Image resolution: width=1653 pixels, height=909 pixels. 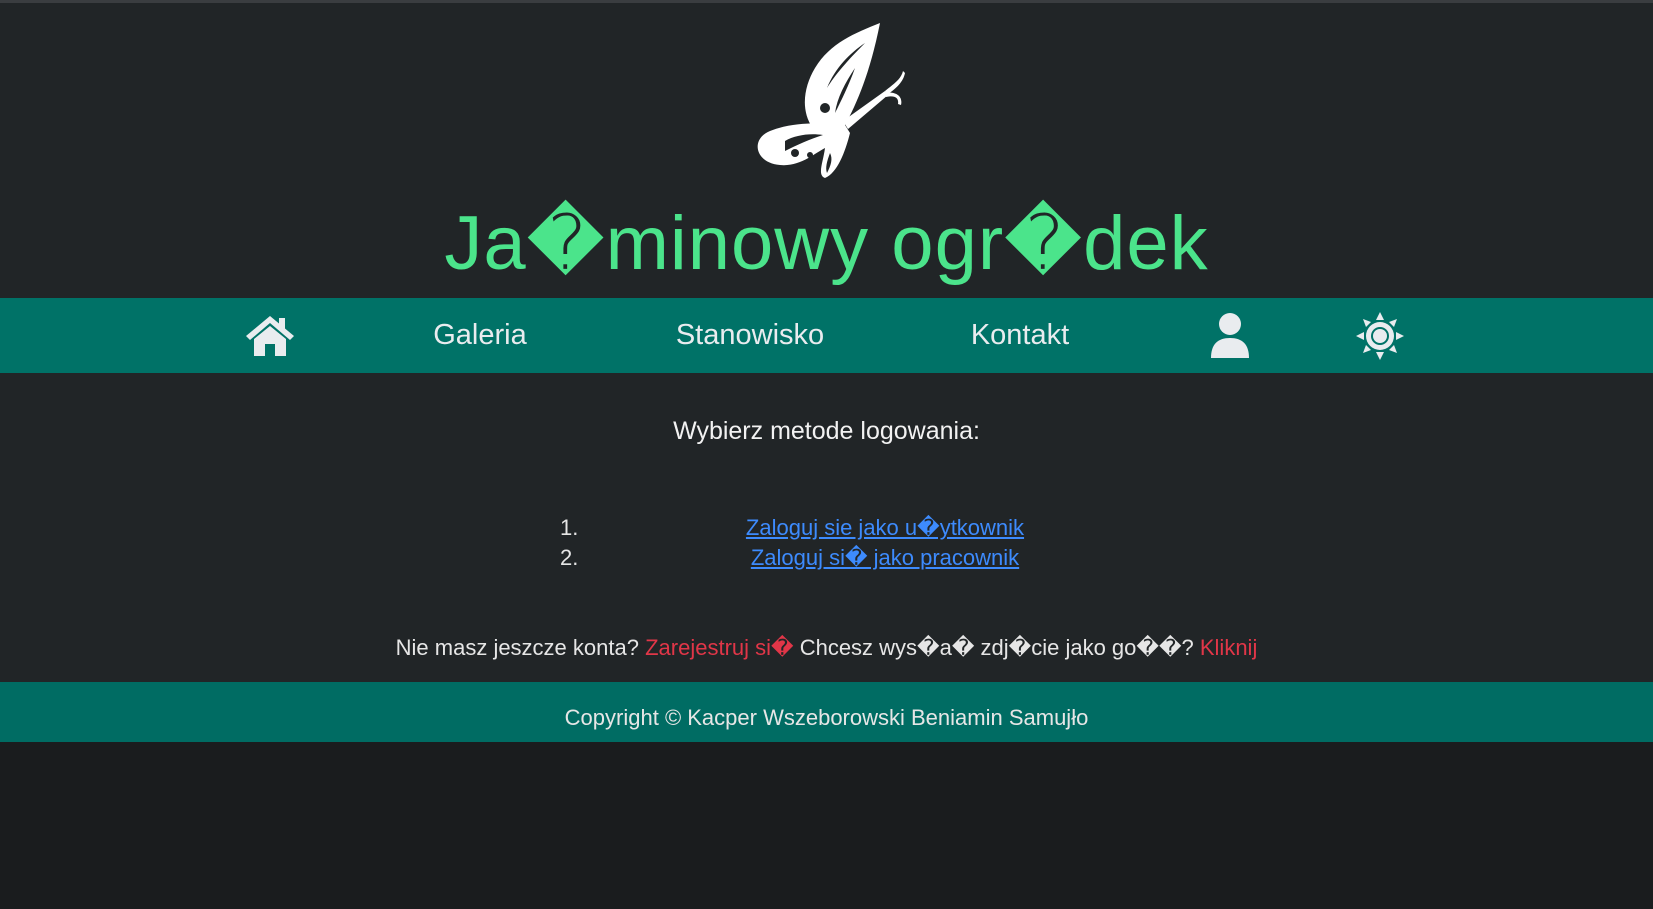 I want to click on nav-kontakt-link: Kontakt, so click(x=1020, y=335).